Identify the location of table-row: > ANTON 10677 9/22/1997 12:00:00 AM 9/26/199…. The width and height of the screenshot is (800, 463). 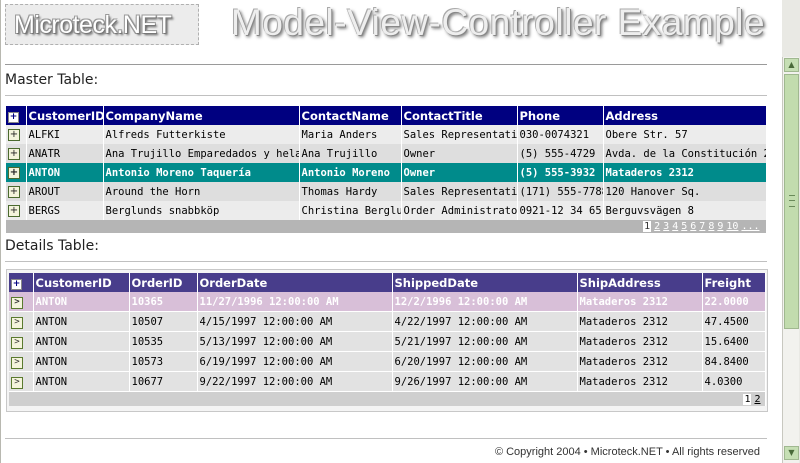
(387, 381).